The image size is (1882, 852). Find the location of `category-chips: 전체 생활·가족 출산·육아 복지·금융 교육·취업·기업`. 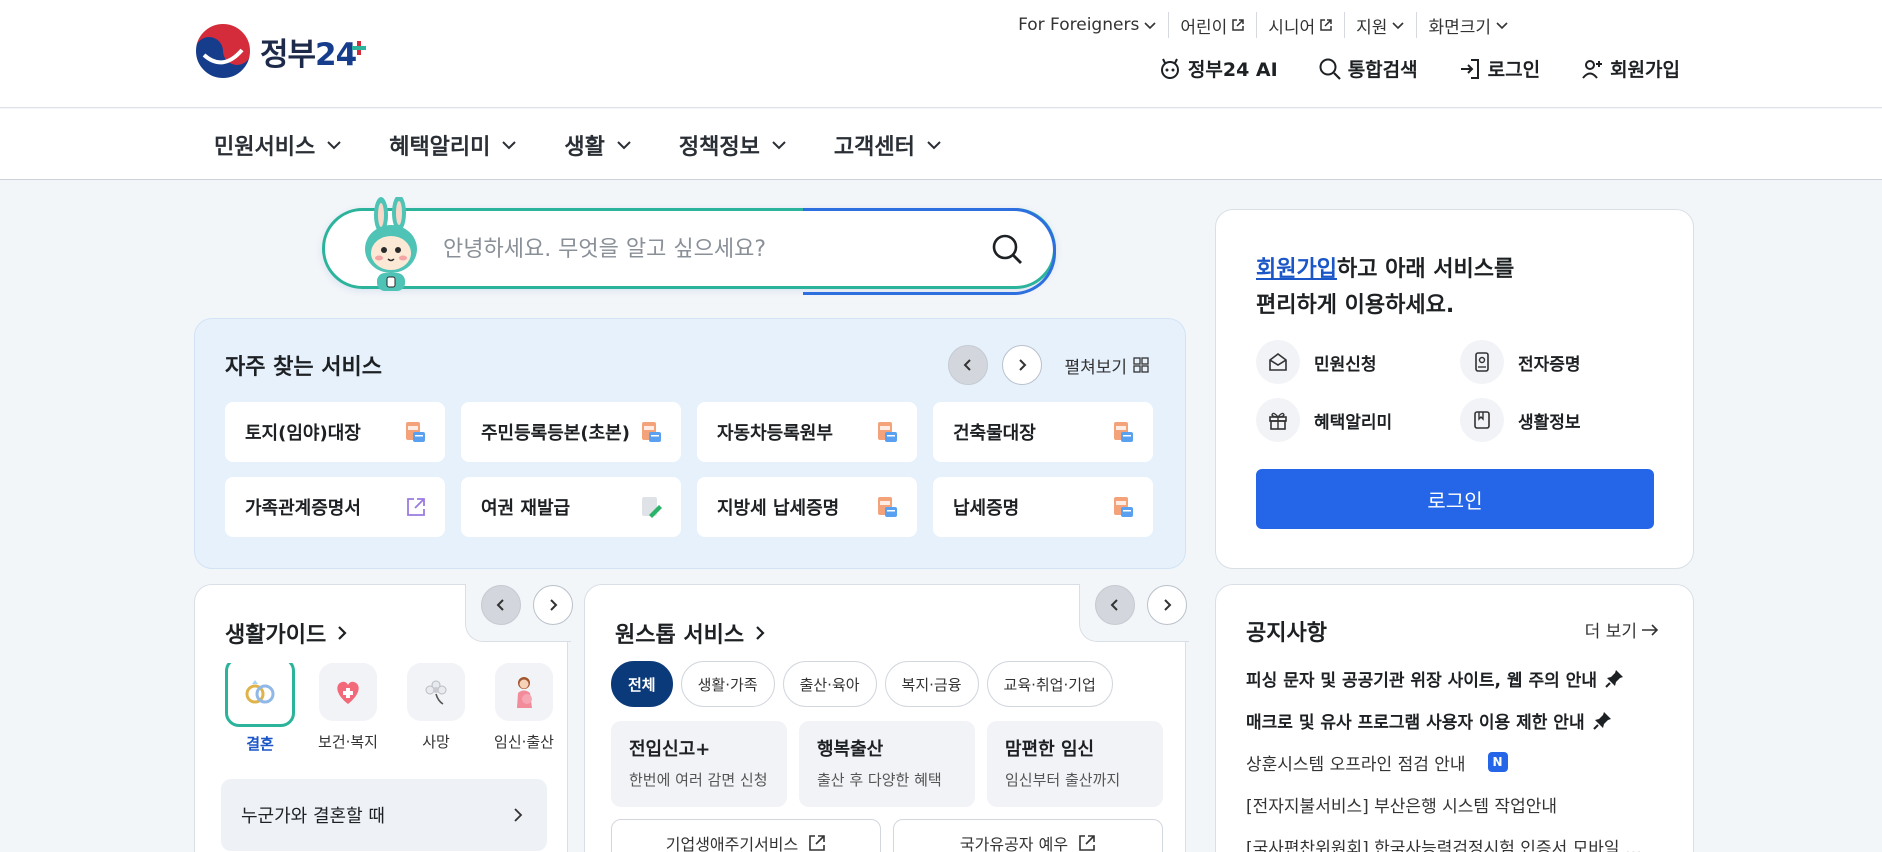

category-chips: 전체 생활·가족 출산·육아 복지·금융 교육·취업·기업 is located at coordinates (862, 684).